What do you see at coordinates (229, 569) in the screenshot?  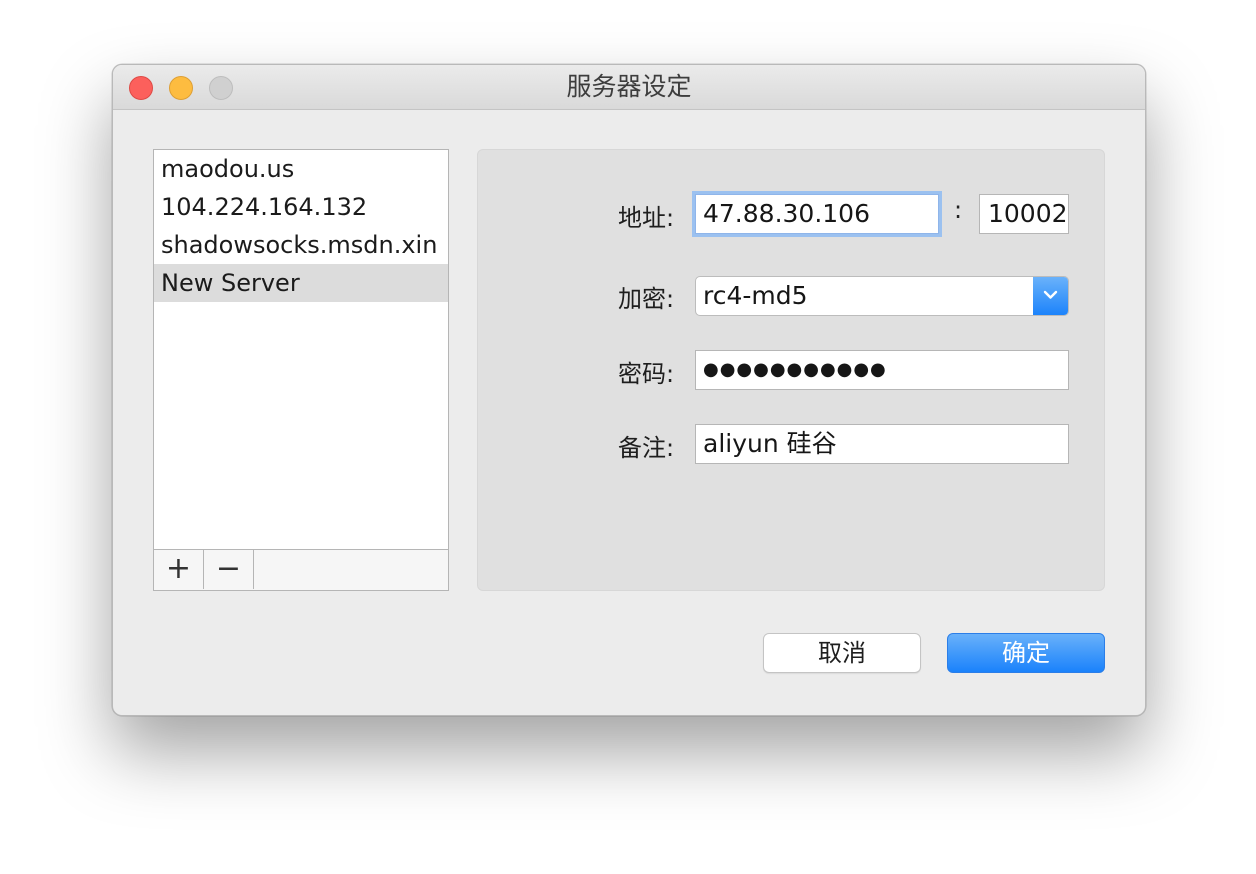 I see `remove-server-button: −` at bounding box center [229, 569].